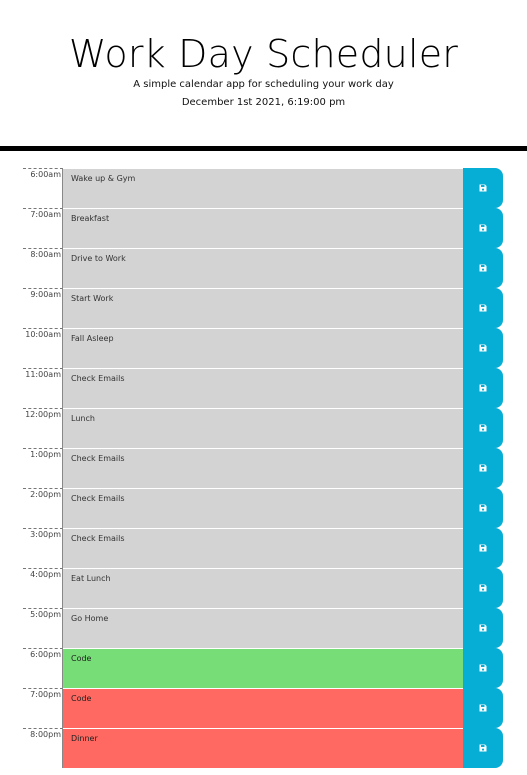 The image size is (527, 775). Describe the element at coordinates (263, 54) in the screenshot. I see `page-title: Work Day Scheduler` at that location.